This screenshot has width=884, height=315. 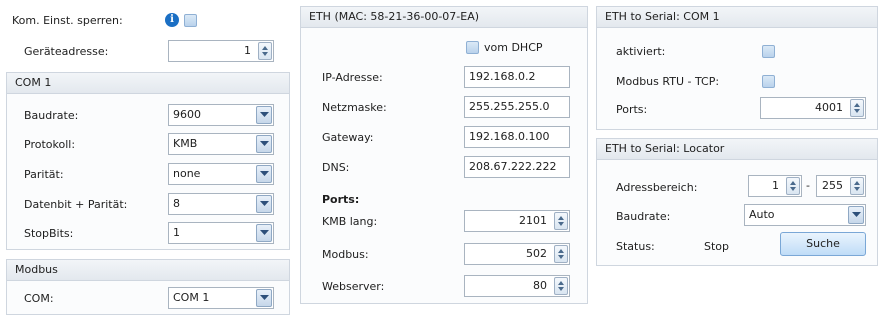 What do you see at coordinates (517, 254) in the screenshot?
I see `modbus-port-field: 502` at bounding box center [517, 254].